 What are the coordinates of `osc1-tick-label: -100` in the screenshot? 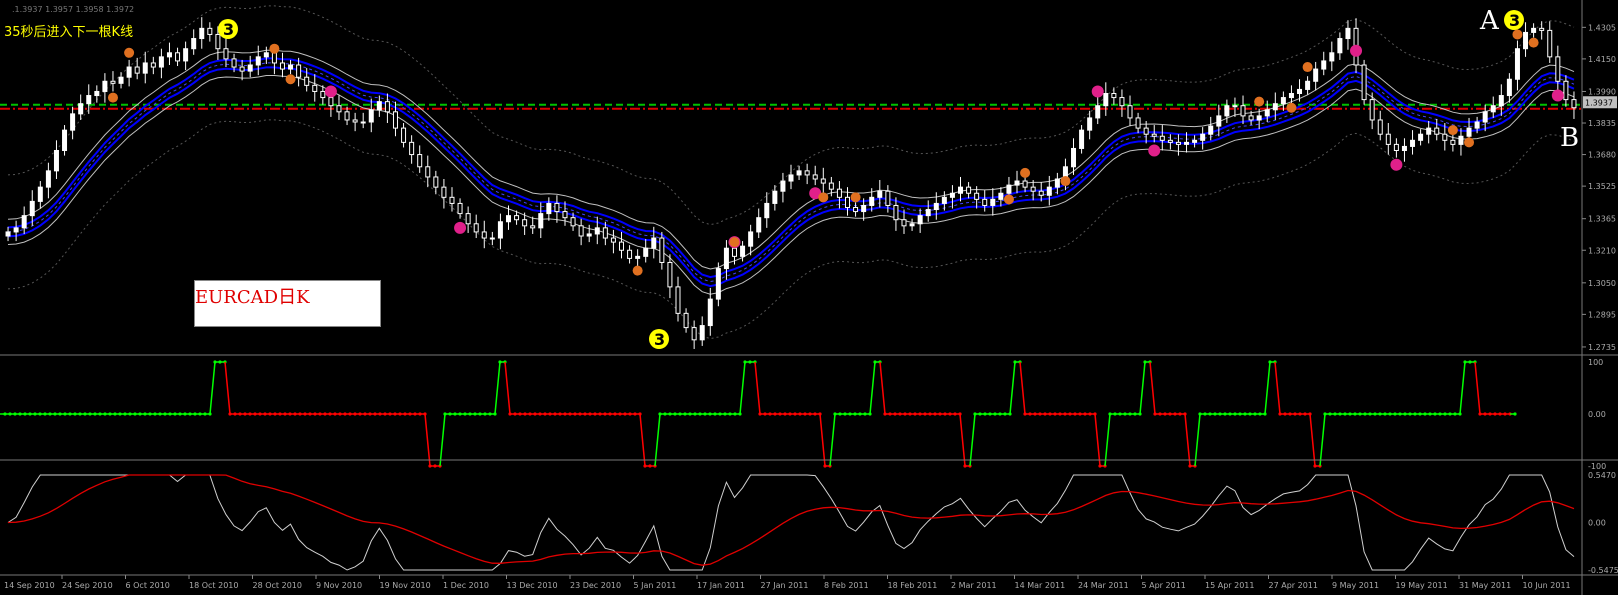 It's located at (1597, 466).